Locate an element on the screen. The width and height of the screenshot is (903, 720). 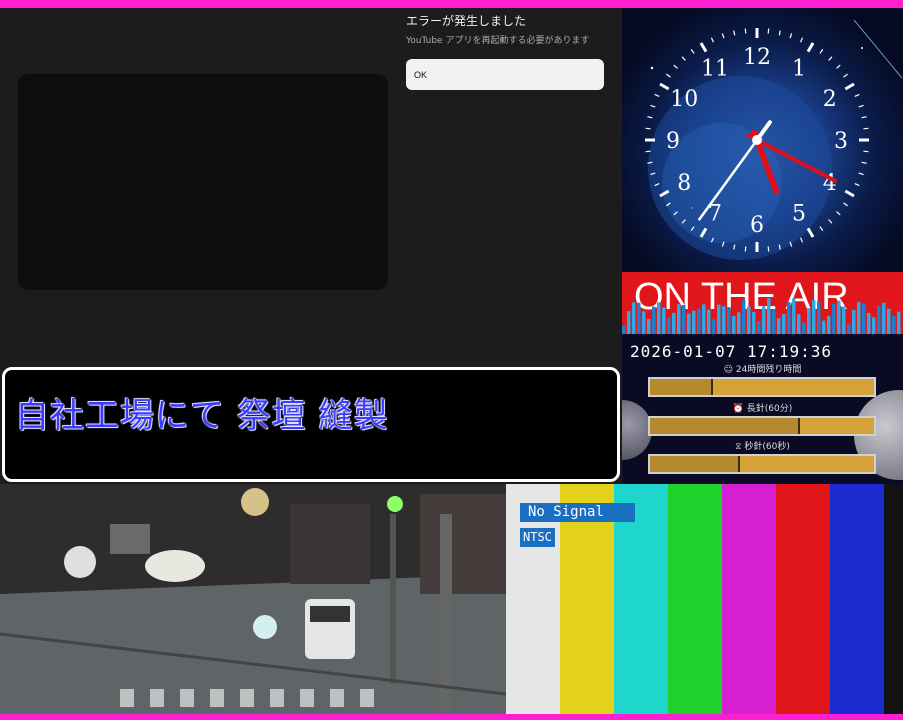
clock-number: 10 is located at coordinates (684, 99).